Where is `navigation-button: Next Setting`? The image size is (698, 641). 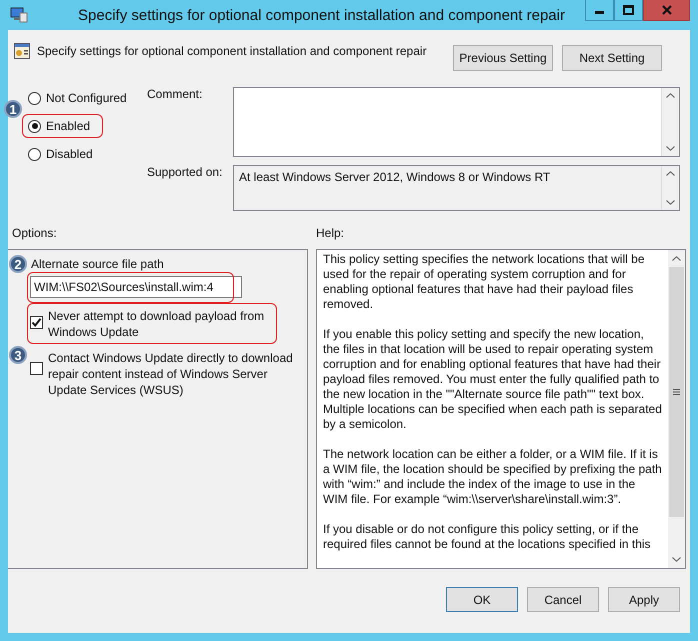 navigation-button: Next Setting is located at coordinates (612, 58).